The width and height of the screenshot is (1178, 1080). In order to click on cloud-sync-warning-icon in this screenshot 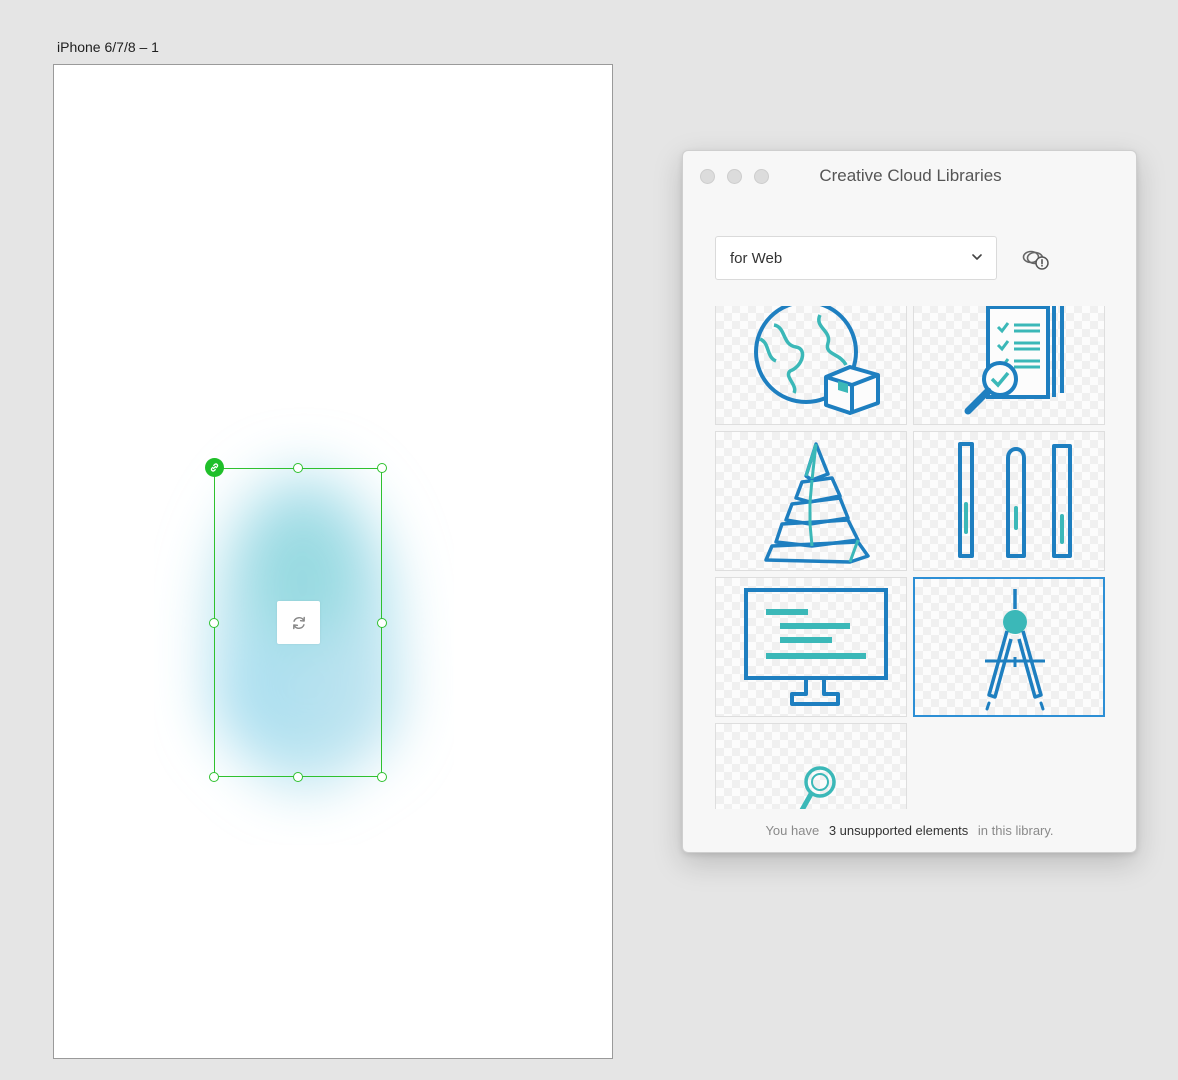, I will do `click(1036, 260)`.